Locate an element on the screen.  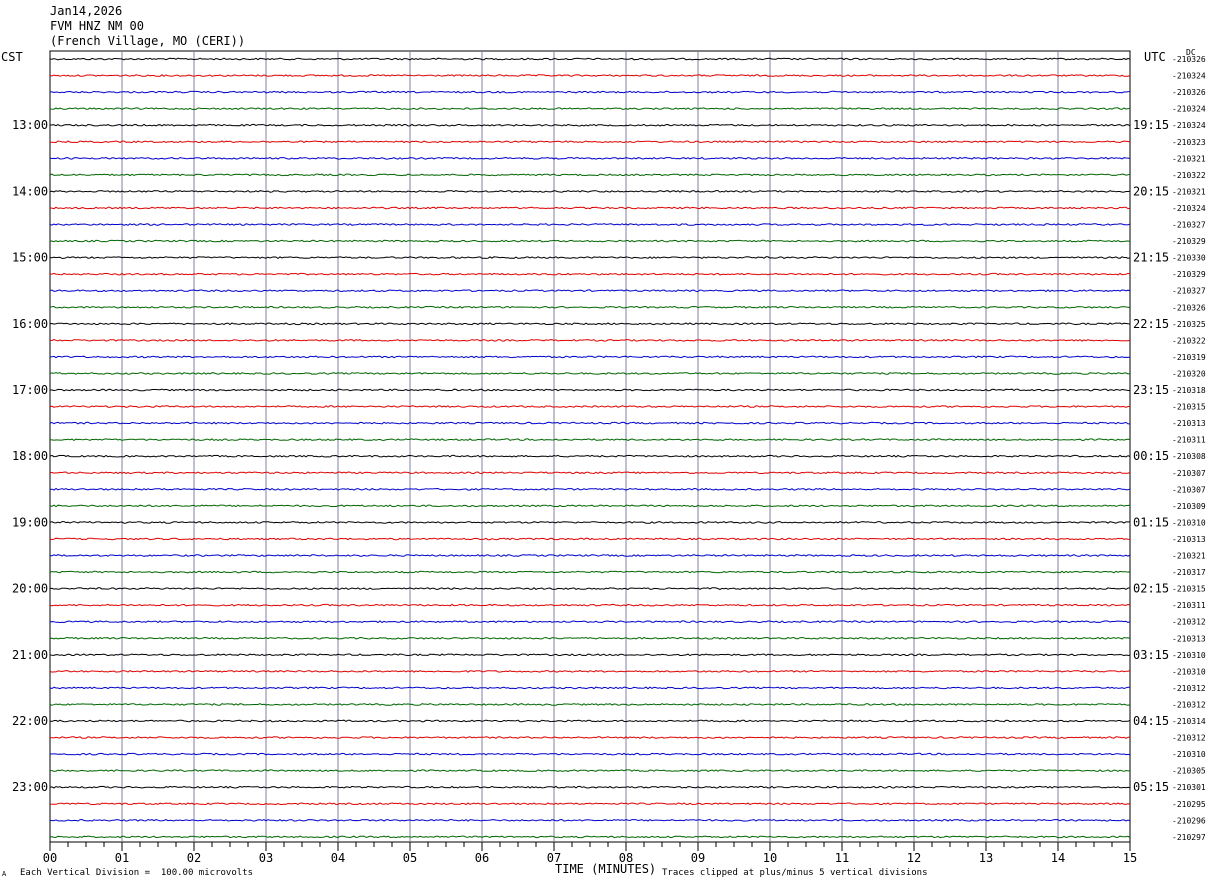
dc-offset-label: -210320 is located at coordinates (1189, 373).